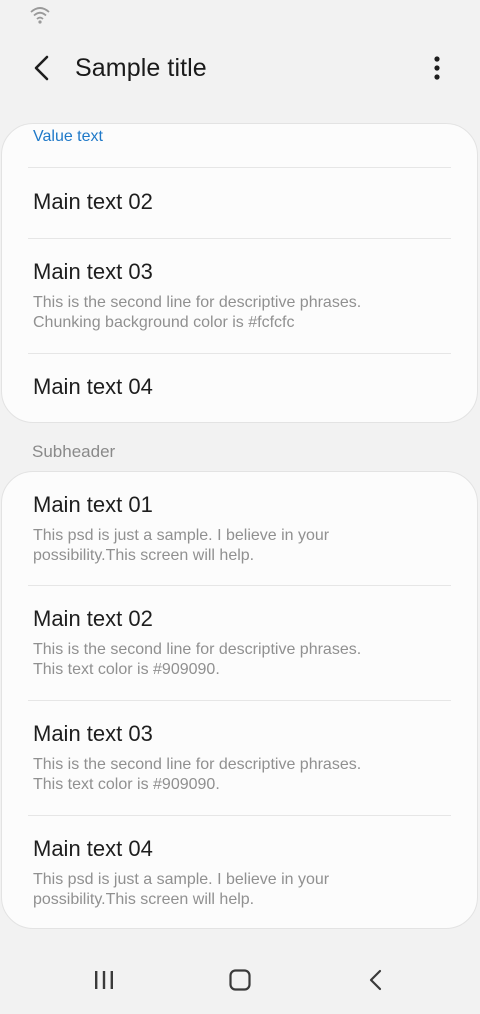 The image size is (480, 1014). I want to click on wifi-icon, so click(40, 17).